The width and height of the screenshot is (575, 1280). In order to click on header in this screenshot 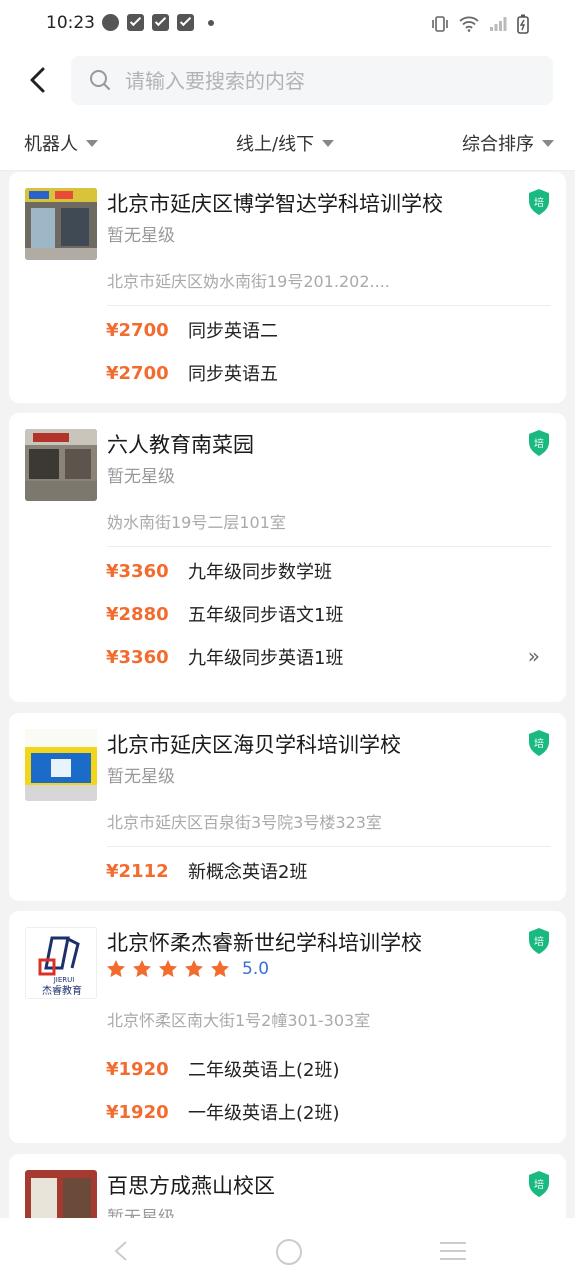, I will do `click(287, 80)`.